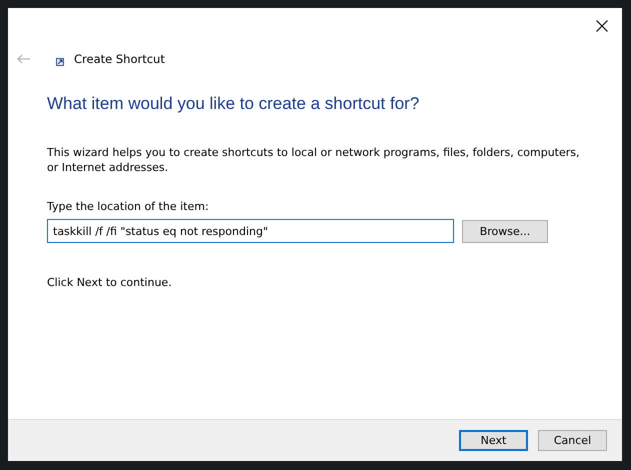 Image resolution: width=631 pixels, height=470 pixels. What do you see at coordinates (233, 104) in the screenshot?
I see `page-heading: What item would you like to create a shortcut for?` at bounding box center [233, 104].